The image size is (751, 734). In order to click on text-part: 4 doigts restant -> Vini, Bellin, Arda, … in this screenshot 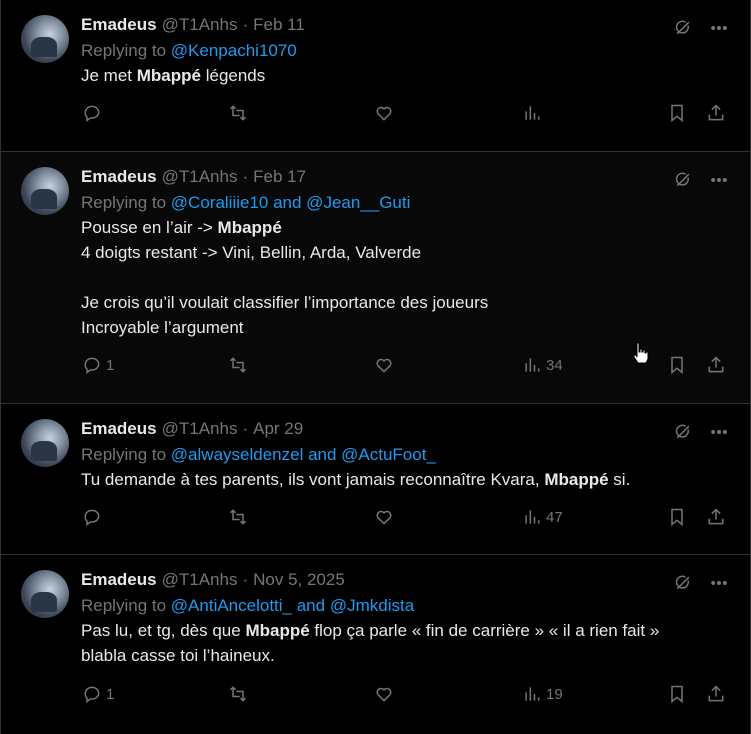, I will do `click(285, 290)`.